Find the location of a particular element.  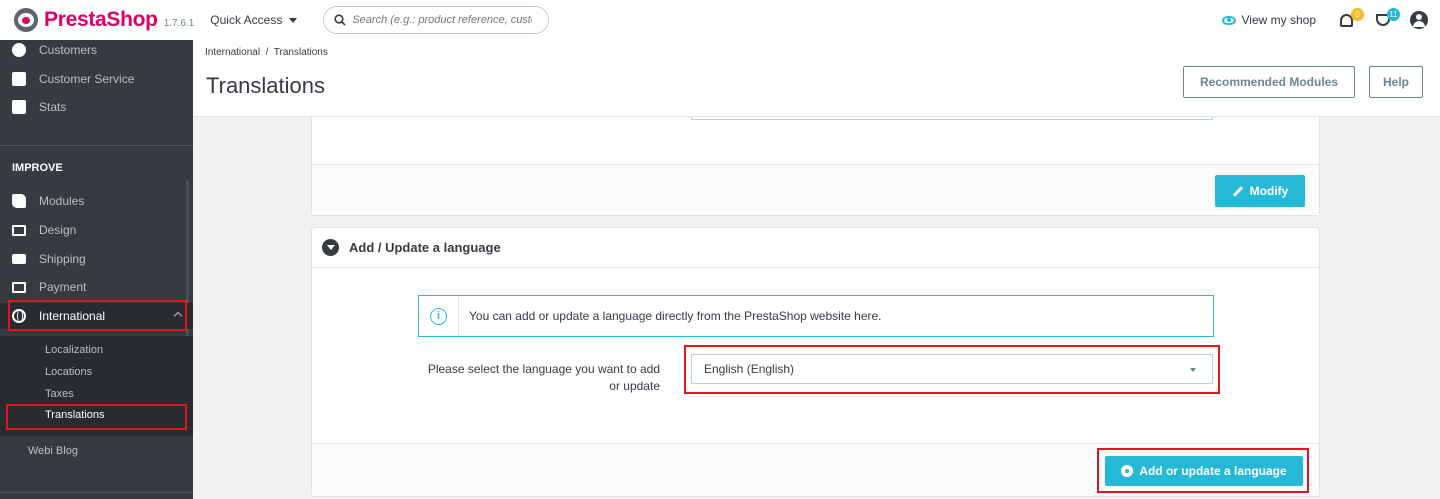

prestashop-logo: PrestaShop 1.7.6.1 is located at coordinates (104, 20).